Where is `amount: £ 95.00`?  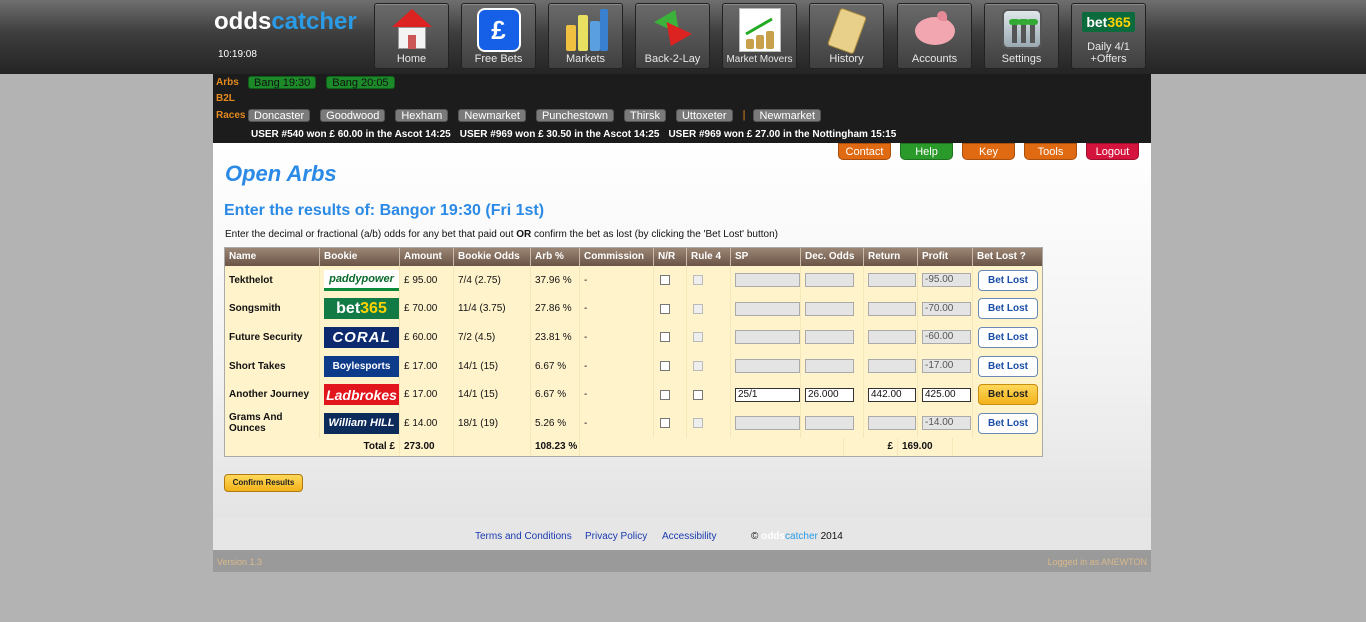
amount: £ 95.00 is located at coordinates (421, 280).